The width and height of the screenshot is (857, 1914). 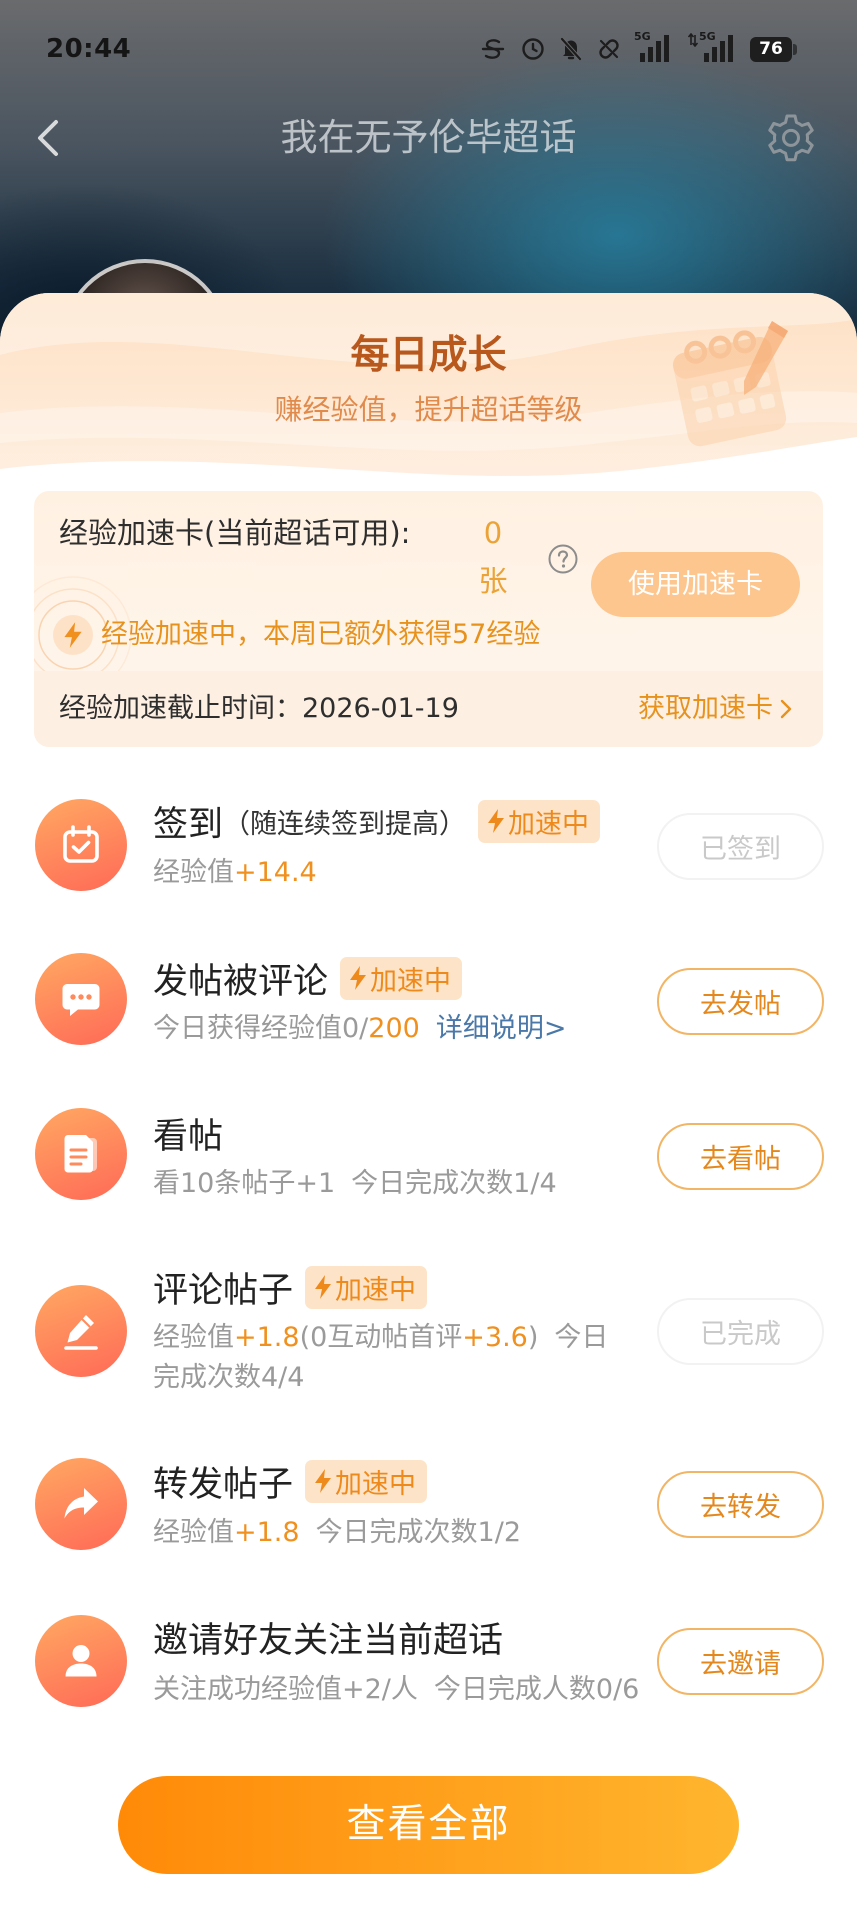 What do you see at coordinates (418, 1532) in the screenshot?
I see `task-progress: 今日完成次数1/2` at bounding box center [418, 1532].